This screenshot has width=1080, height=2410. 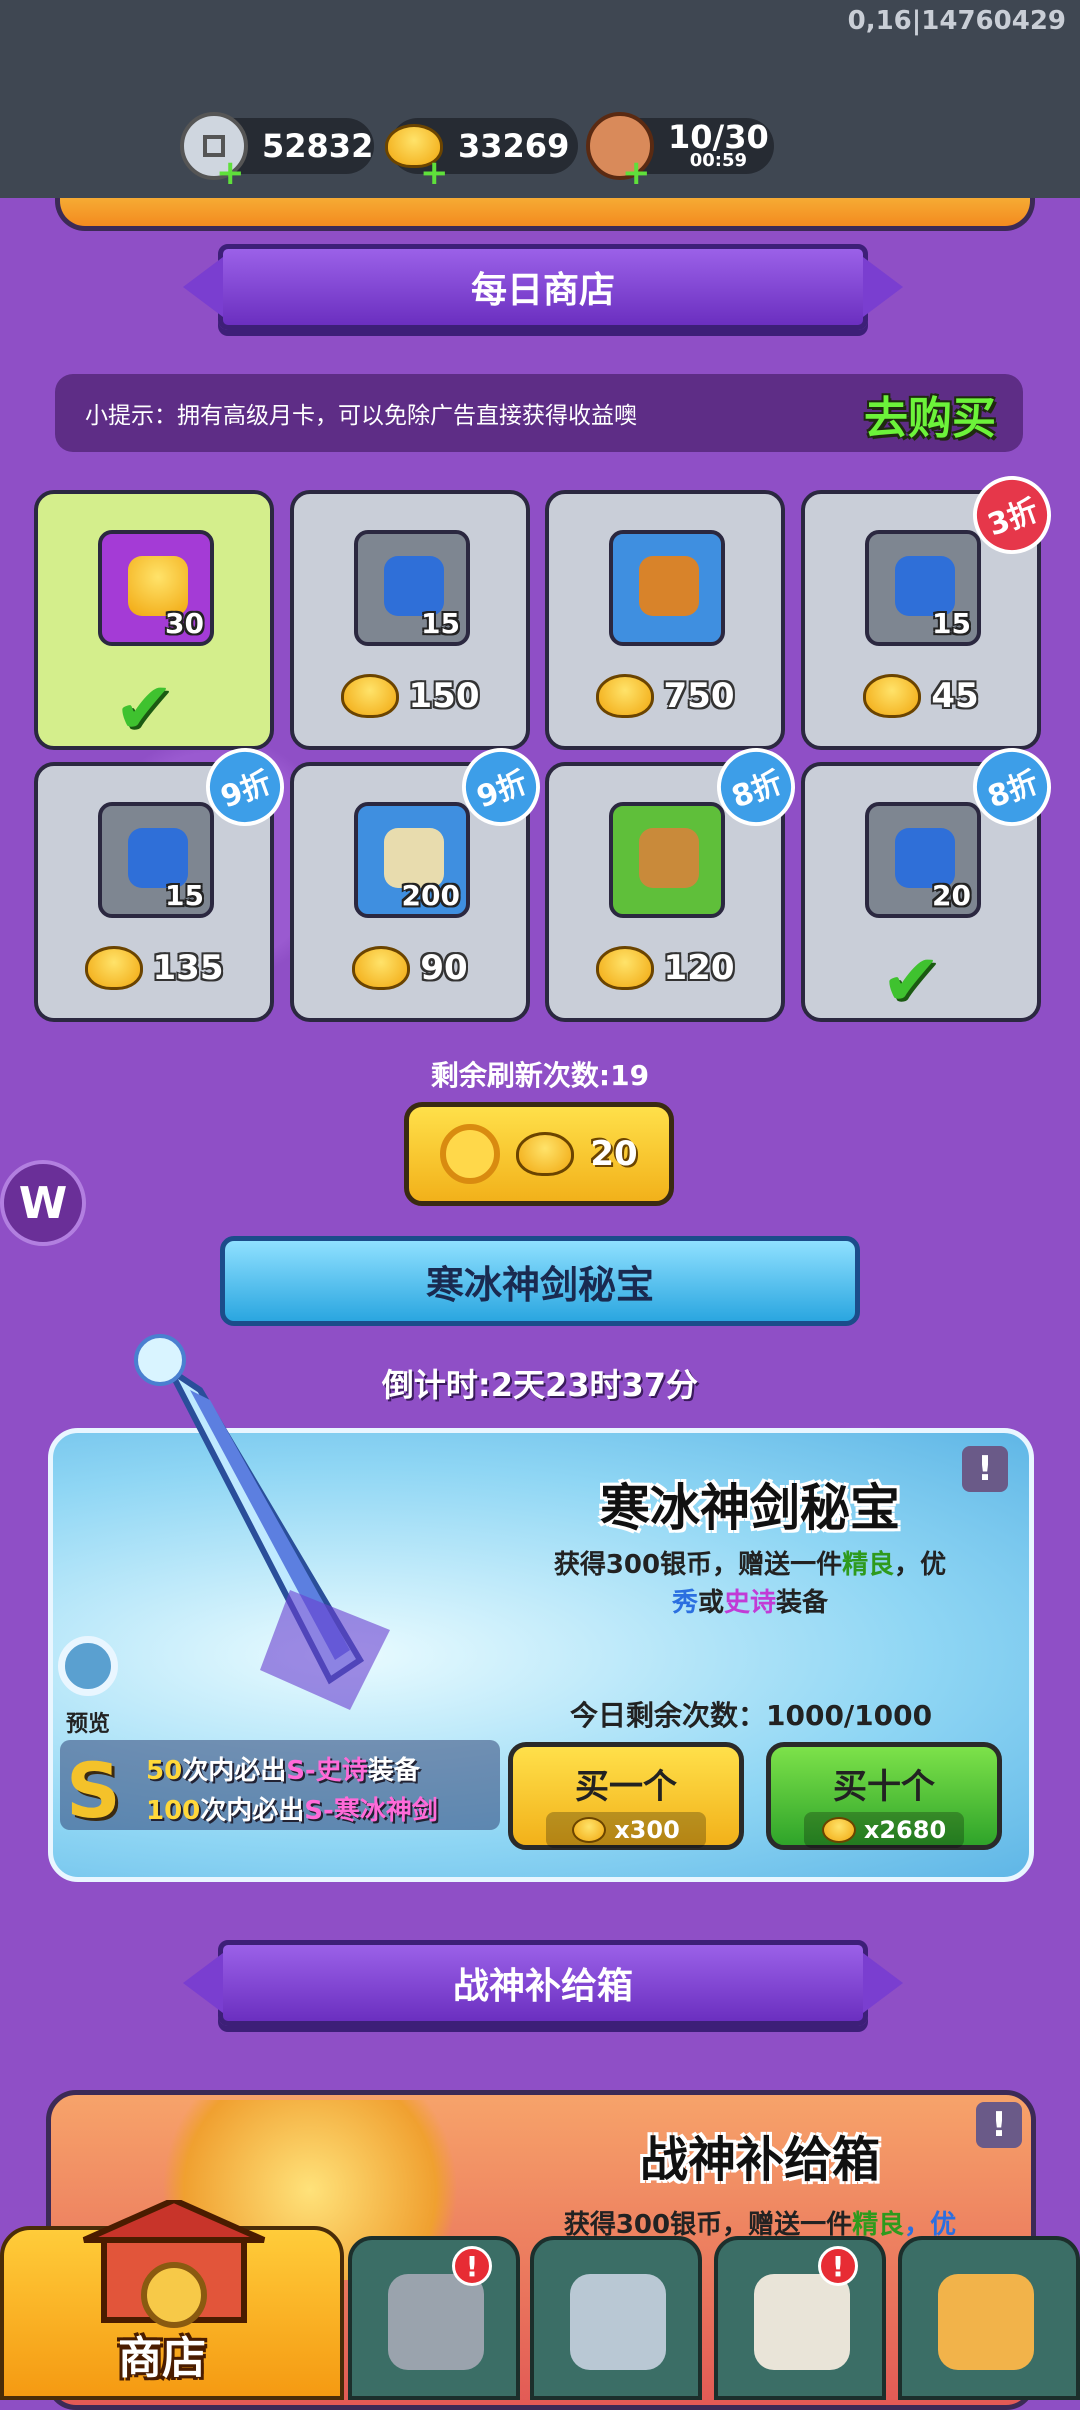 What do you see at coordinates (951, 895) in the screenshot?
I see `item-quantity: 20` at bounding box center [951, 895].